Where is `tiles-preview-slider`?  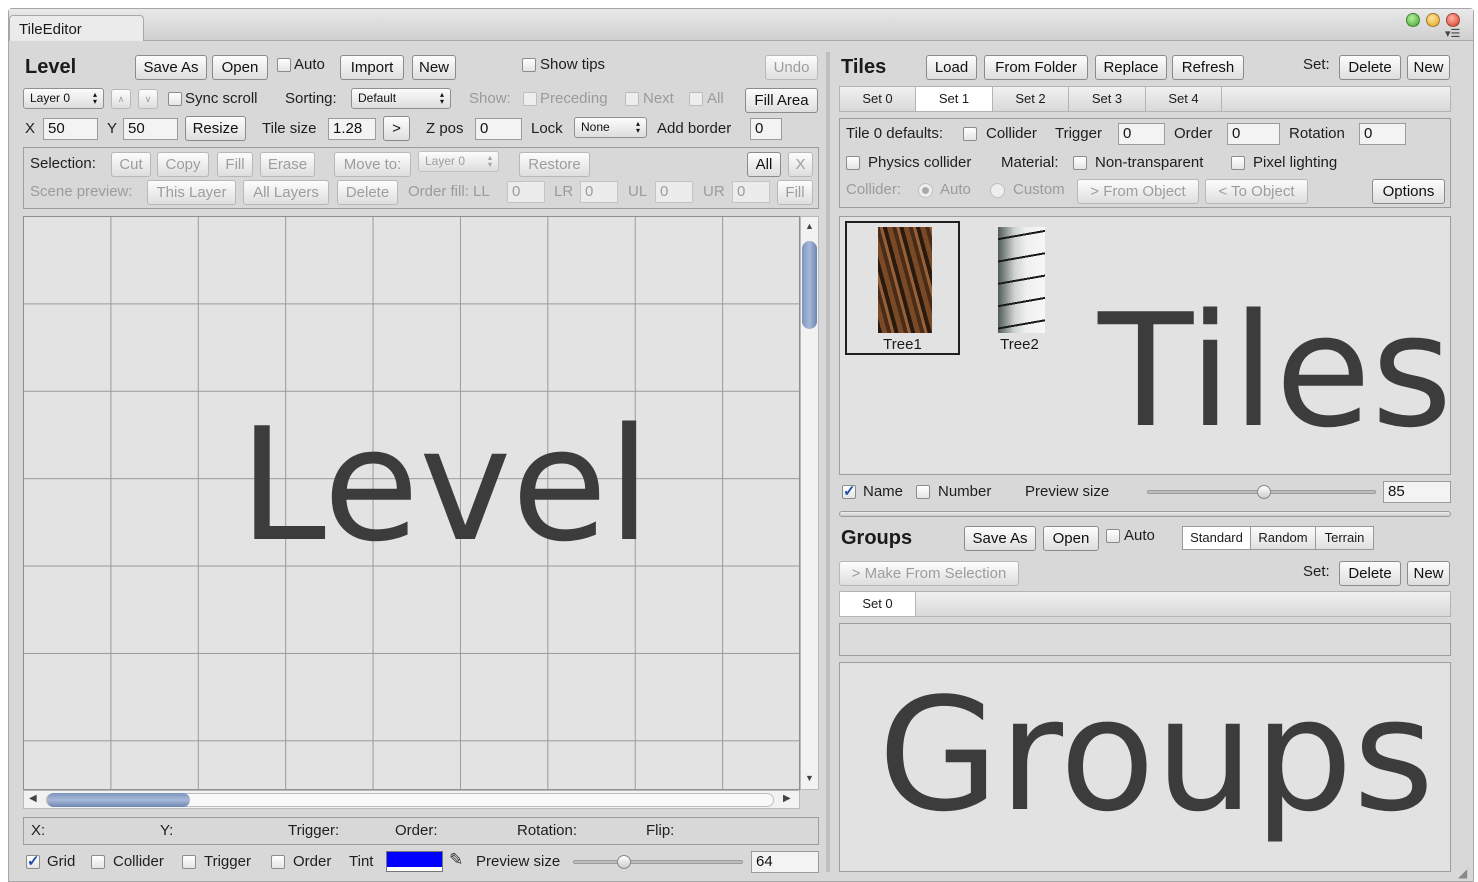 tiles-preview-slider is located at coordinates (1261, 492).